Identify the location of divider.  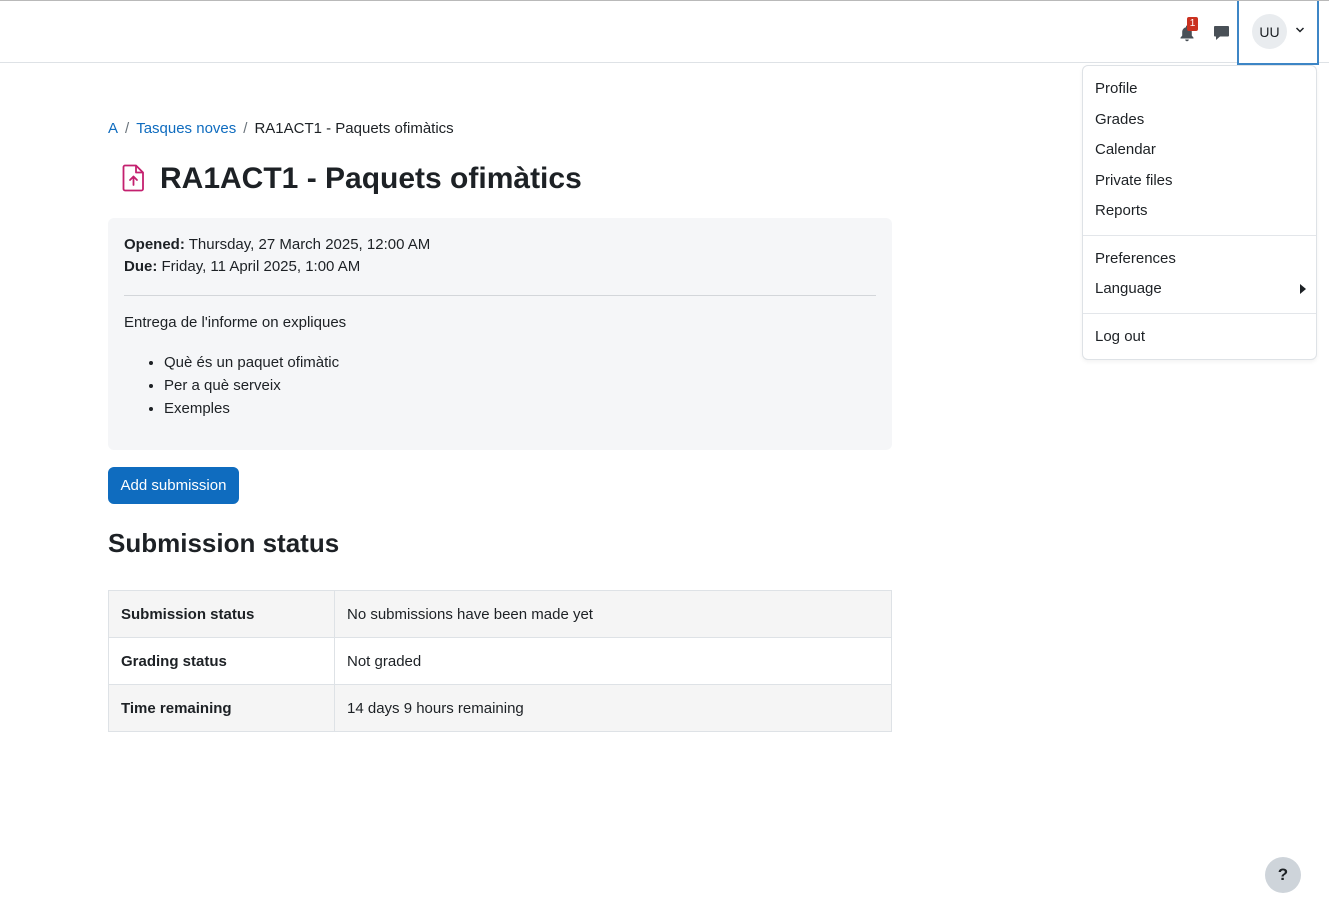
(500, 295).